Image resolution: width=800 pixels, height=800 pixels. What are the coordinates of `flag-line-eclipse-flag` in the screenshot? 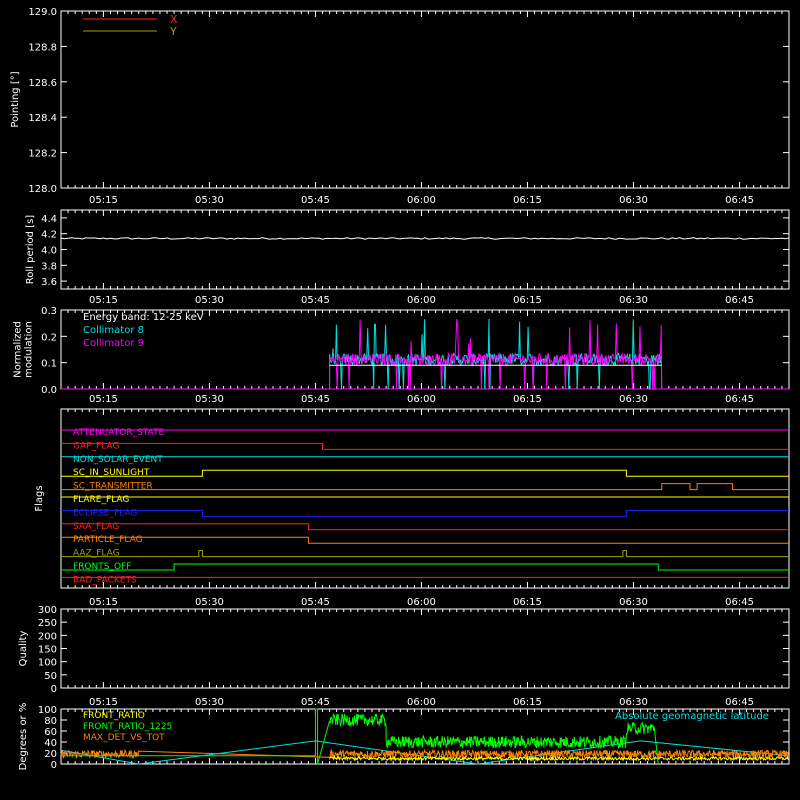 It's located at (425, 513).